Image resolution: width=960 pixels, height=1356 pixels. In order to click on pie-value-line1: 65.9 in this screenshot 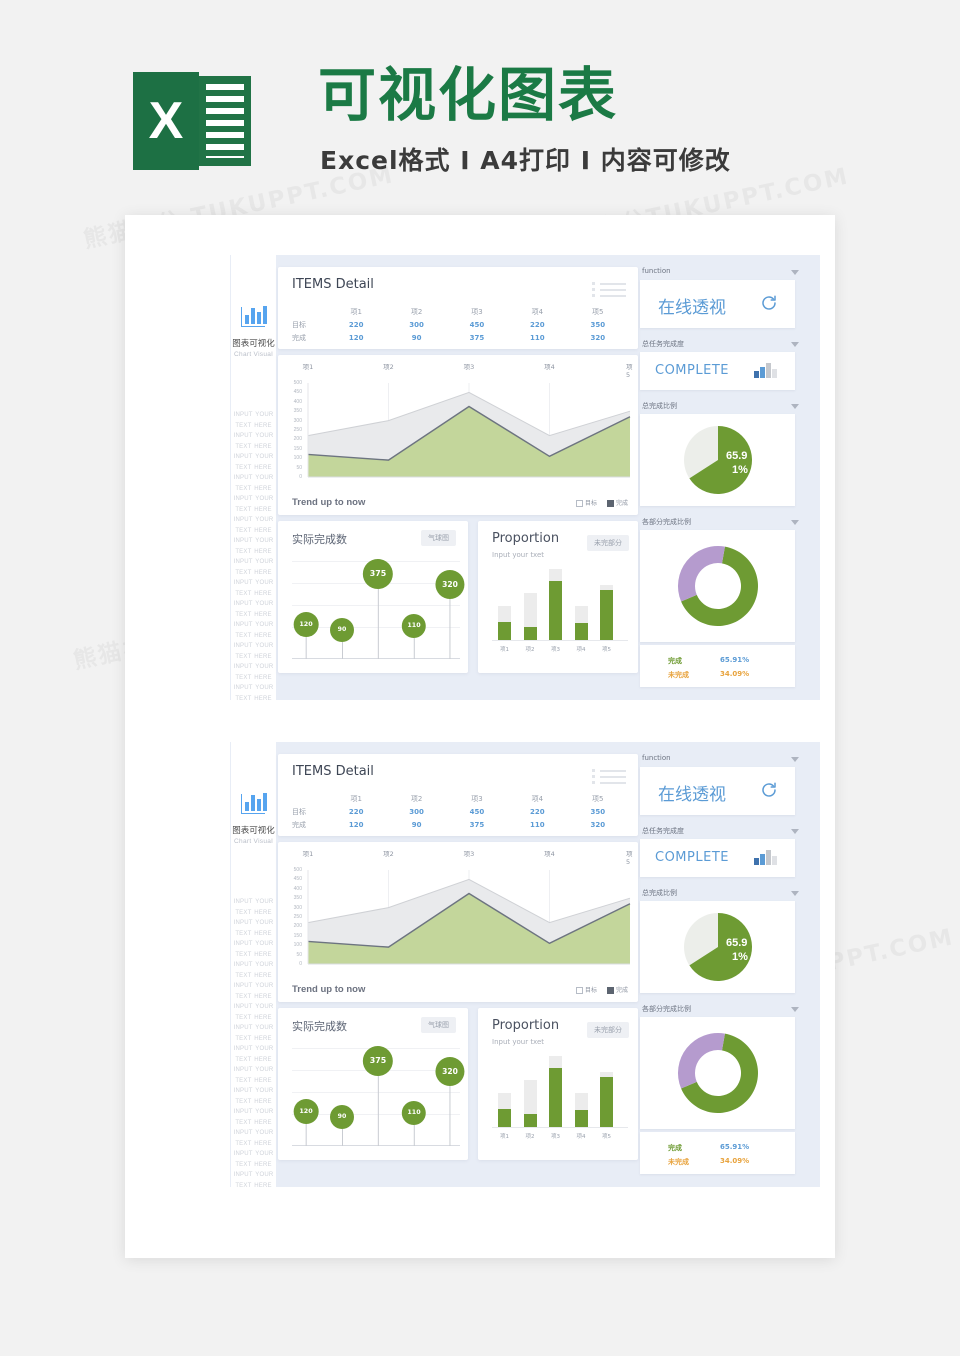, I will do `click(737, 456)`.